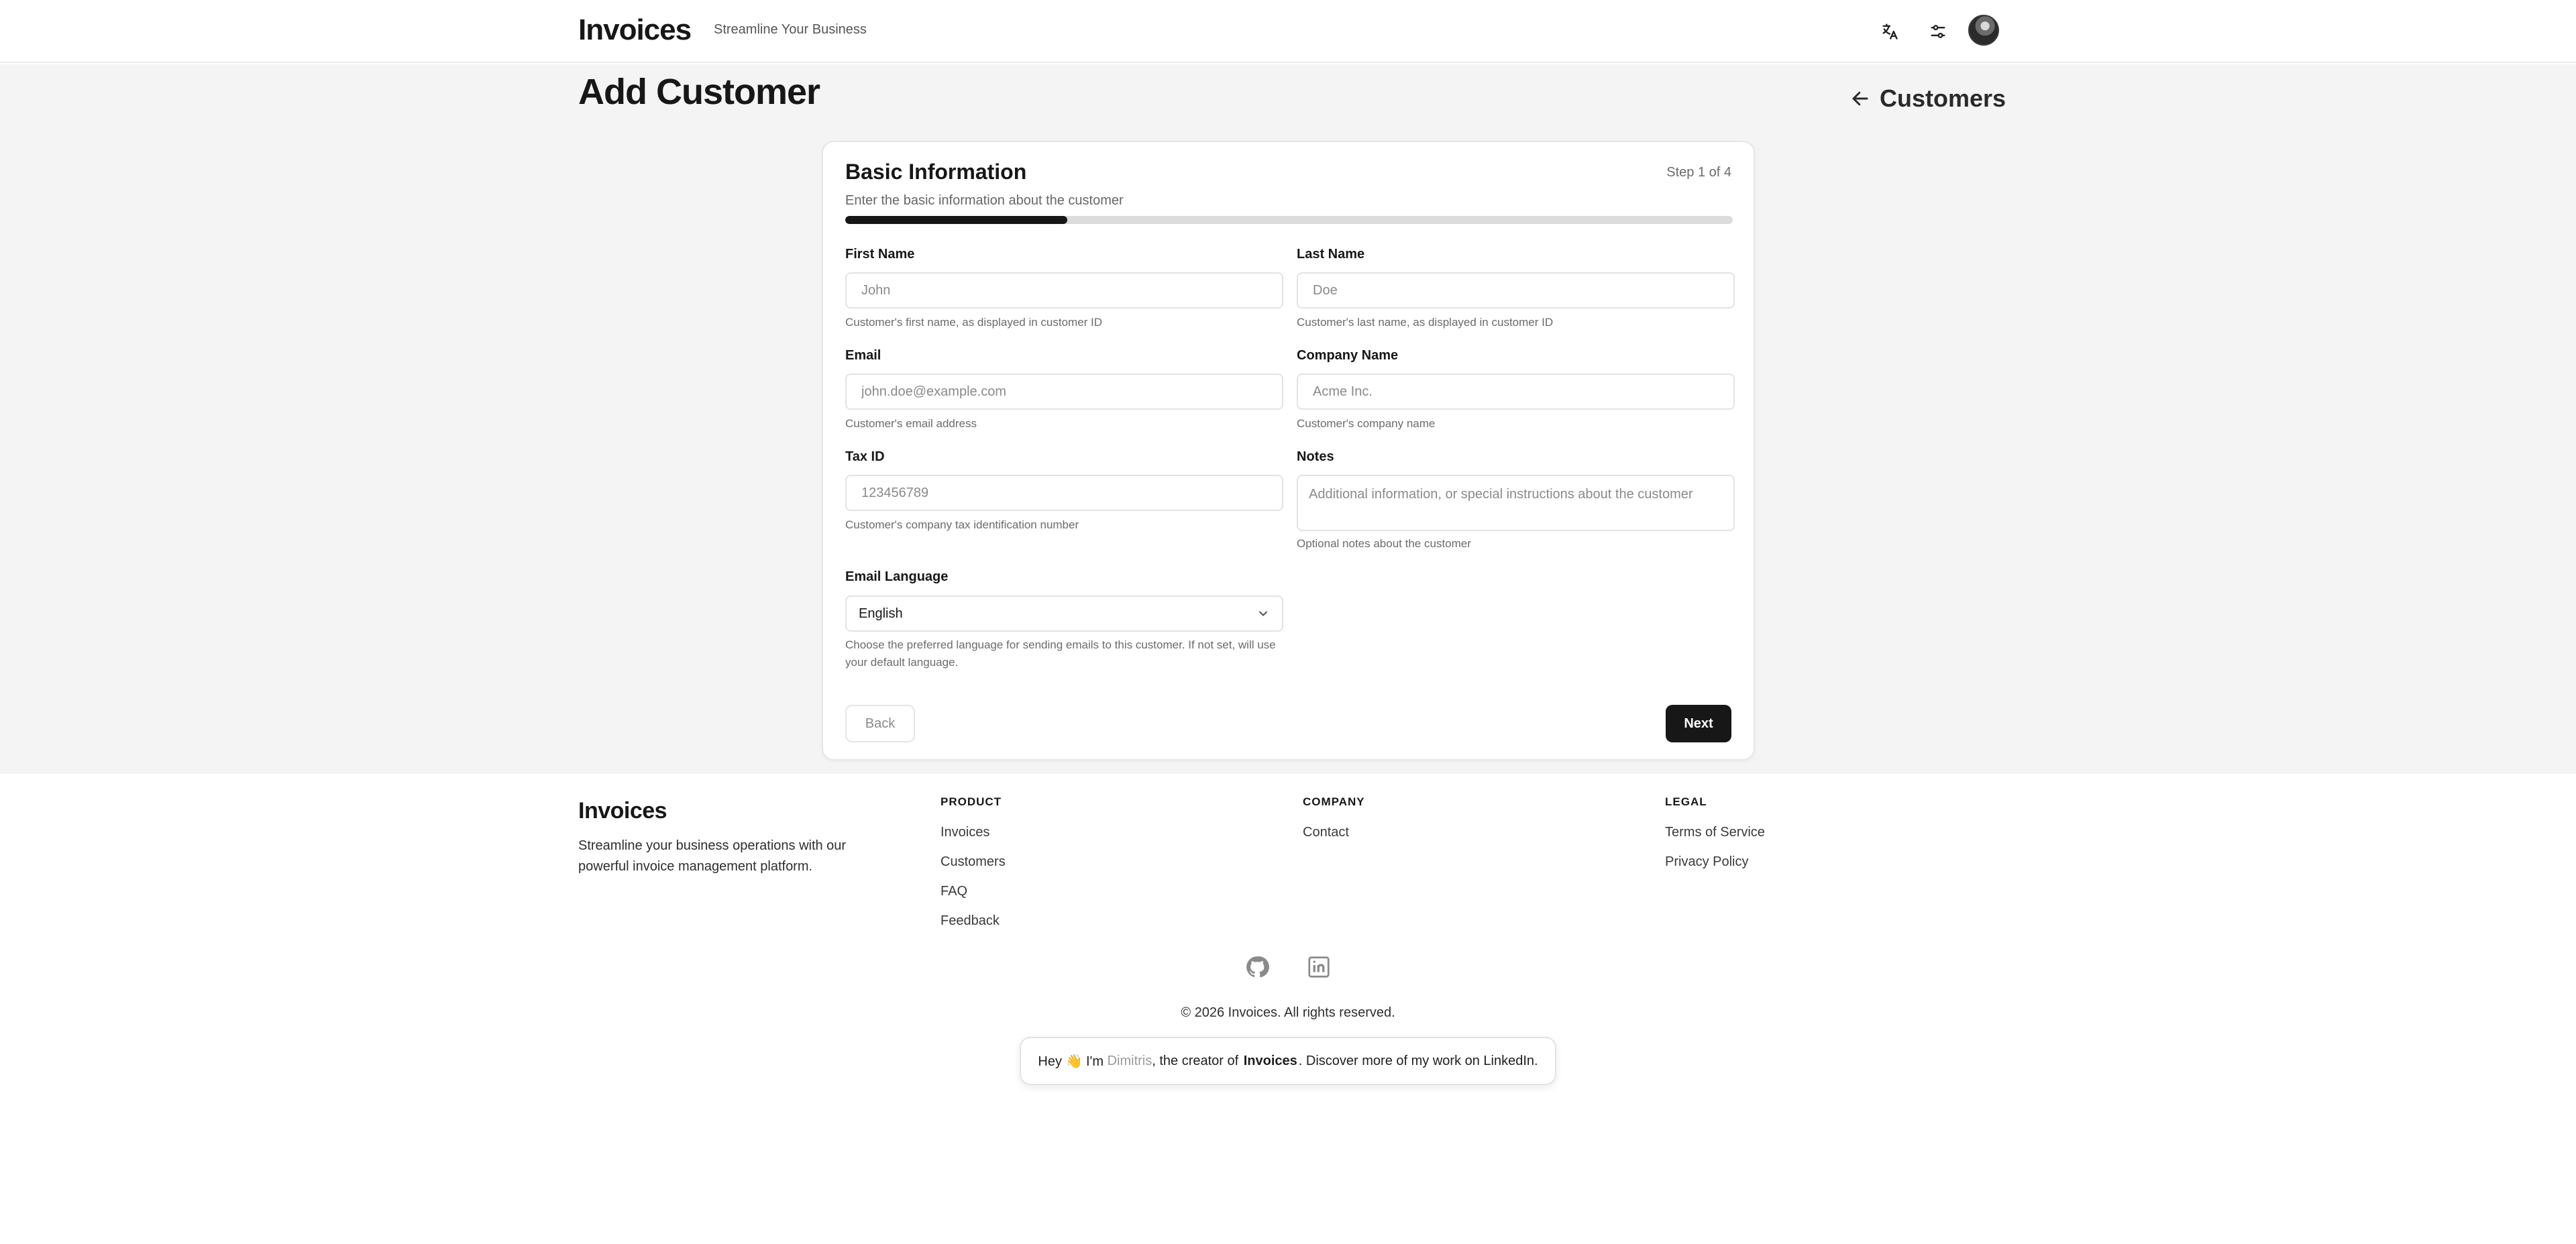 The width and height of the screenshot is (2576, 1244). I want to click on linkedin-icon, so click(1319, 967).